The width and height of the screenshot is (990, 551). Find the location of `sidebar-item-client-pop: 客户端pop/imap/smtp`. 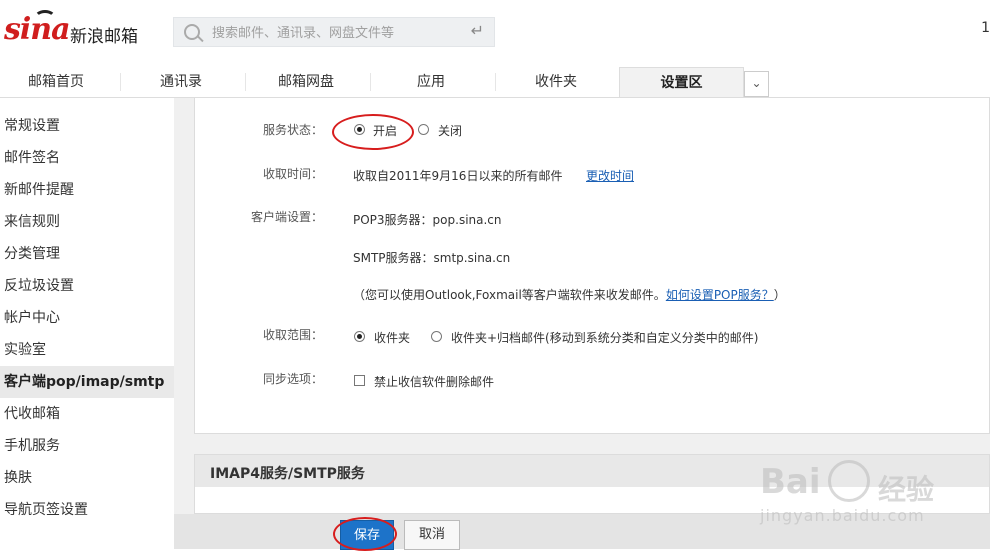

sidebar-item-client-pop: 客户端pop/imap/smtp is located at coordinates (87, 382).